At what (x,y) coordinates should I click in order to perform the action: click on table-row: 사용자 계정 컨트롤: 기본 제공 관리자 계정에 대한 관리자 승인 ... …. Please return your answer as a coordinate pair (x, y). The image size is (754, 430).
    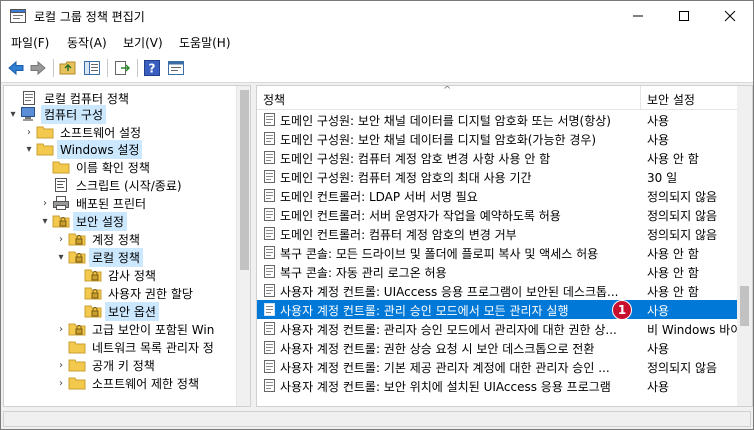
    Looking at the image, I should click on (497, 366).